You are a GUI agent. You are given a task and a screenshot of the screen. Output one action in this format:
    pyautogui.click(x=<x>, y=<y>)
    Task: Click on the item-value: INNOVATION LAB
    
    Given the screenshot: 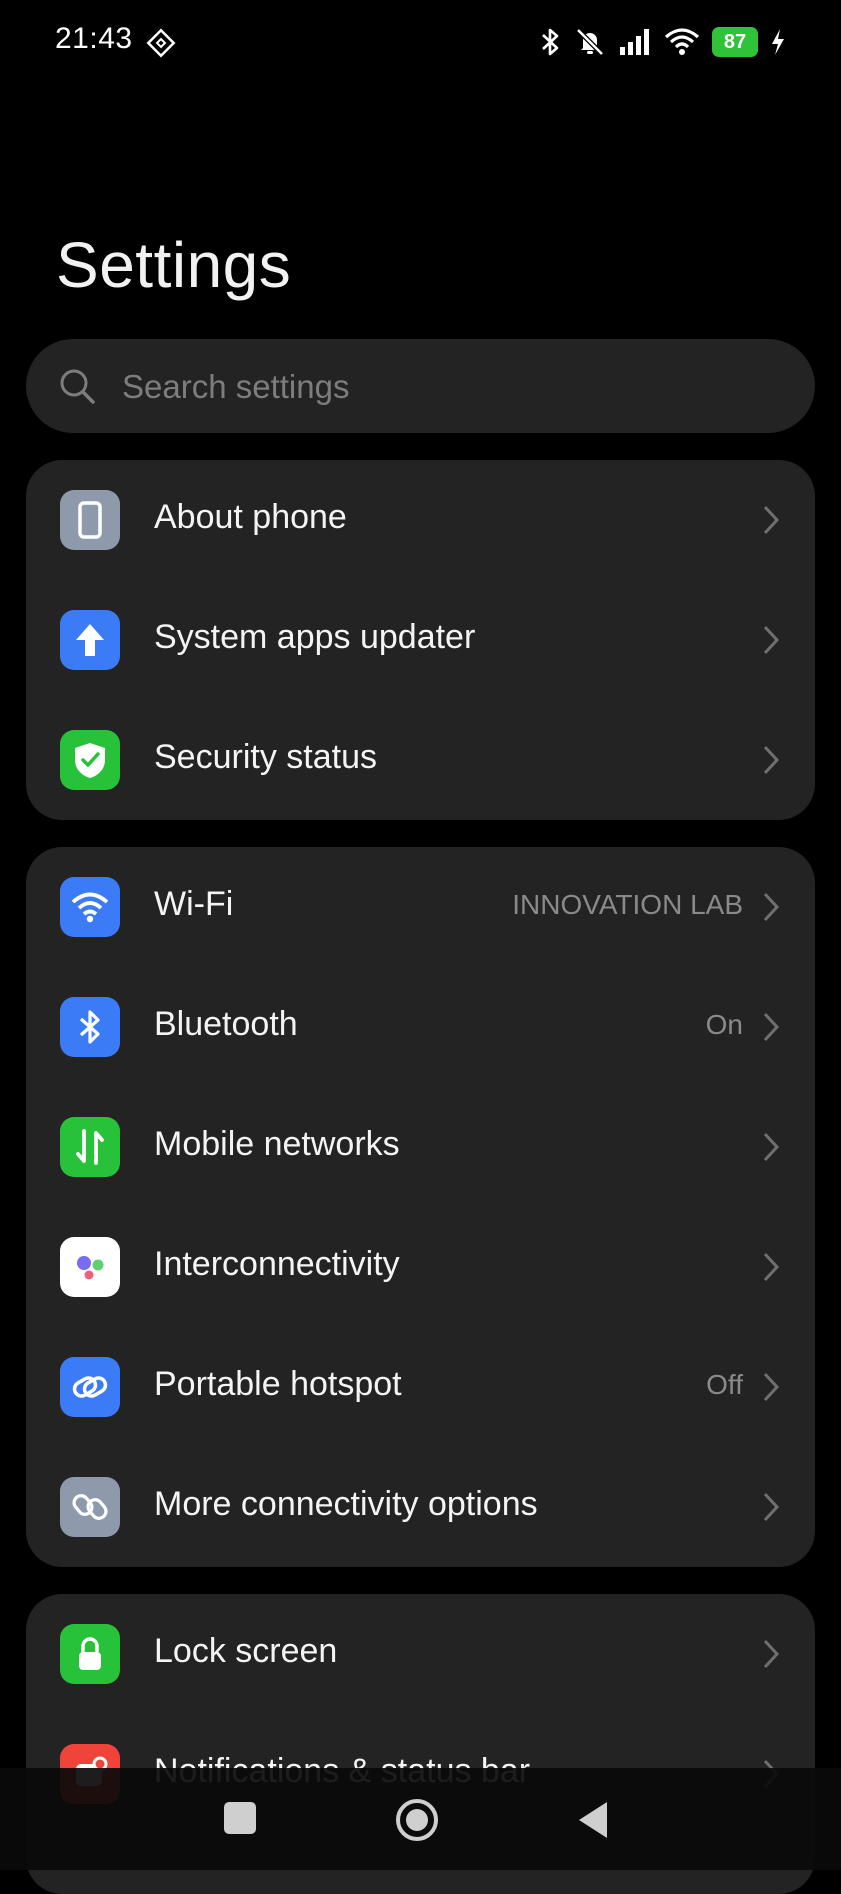 What is the action you would take?
    pyautogui.click(x=627, y=904)
    